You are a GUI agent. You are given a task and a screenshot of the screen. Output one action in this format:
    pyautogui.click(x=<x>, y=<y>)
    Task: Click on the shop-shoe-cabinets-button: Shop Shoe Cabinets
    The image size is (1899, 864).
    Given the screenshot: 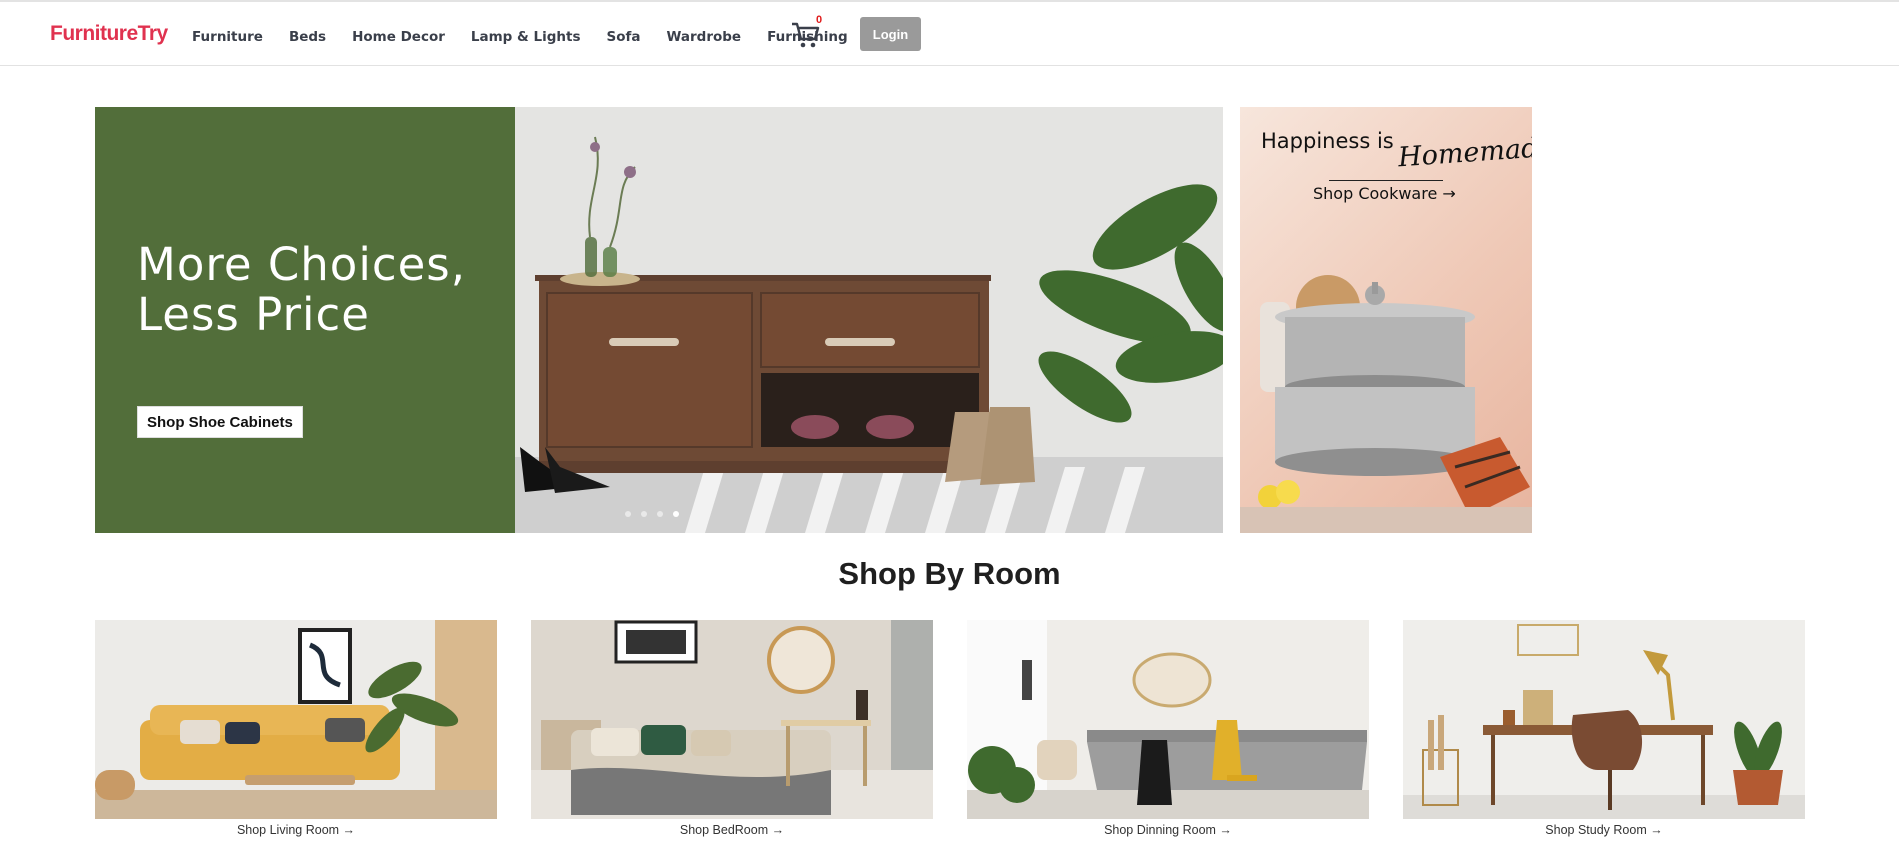 What is the action you would take?
    pyautogui.click(x=220, y=422)
    